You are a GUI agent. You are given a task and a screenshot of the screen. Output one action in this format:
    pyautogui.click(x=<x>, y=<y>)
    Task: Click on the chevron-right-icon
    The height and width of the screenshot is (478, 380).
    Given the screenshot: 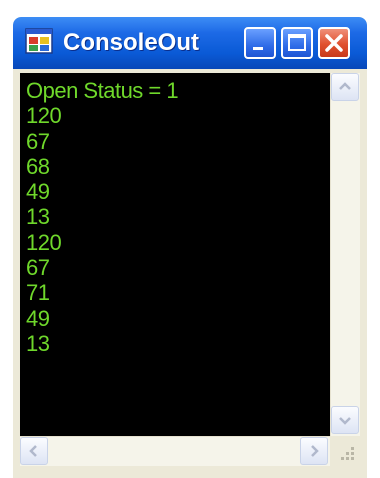 What is the action you would take?
    pyautogui.click(x=315, y=451)
    